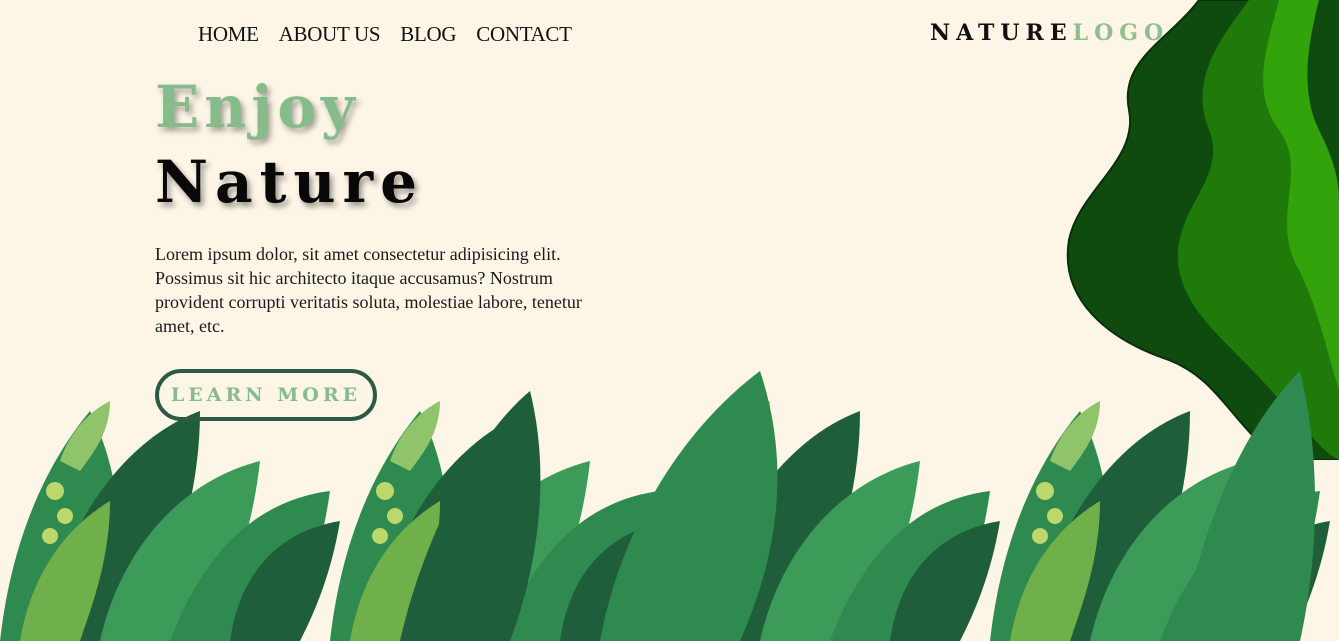 The width and height of the screenshot is (1339, 641). Describe the element at coordinates (290, 182) in the screenshot. I see `hero-heading-nature: Nature` at that location.